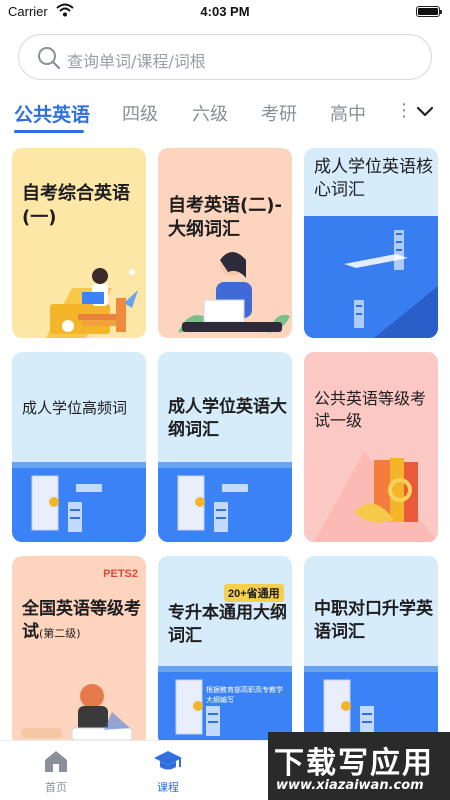  Describe the element at coordinates (373, 620) in the screenshot. I see `card-title: 中职对口升学英语词汇` at that location.